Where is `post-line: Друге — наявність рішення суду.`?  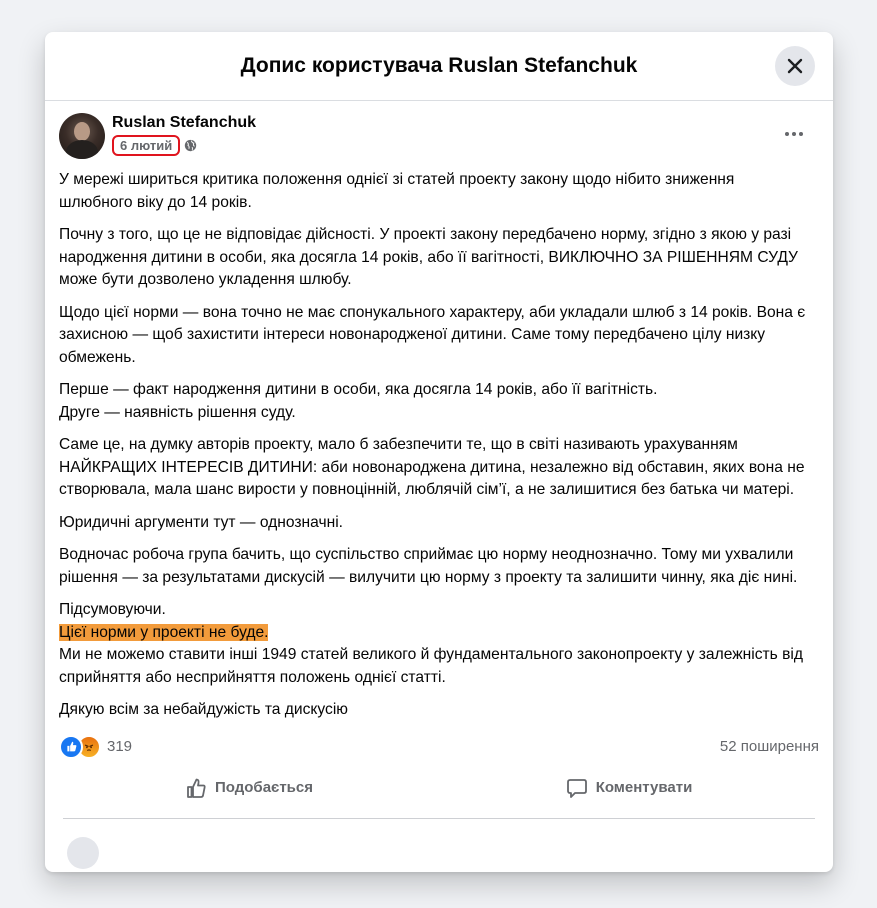
post-line: Друге — наявність рішення суду. is located at coordinates (177, 412).